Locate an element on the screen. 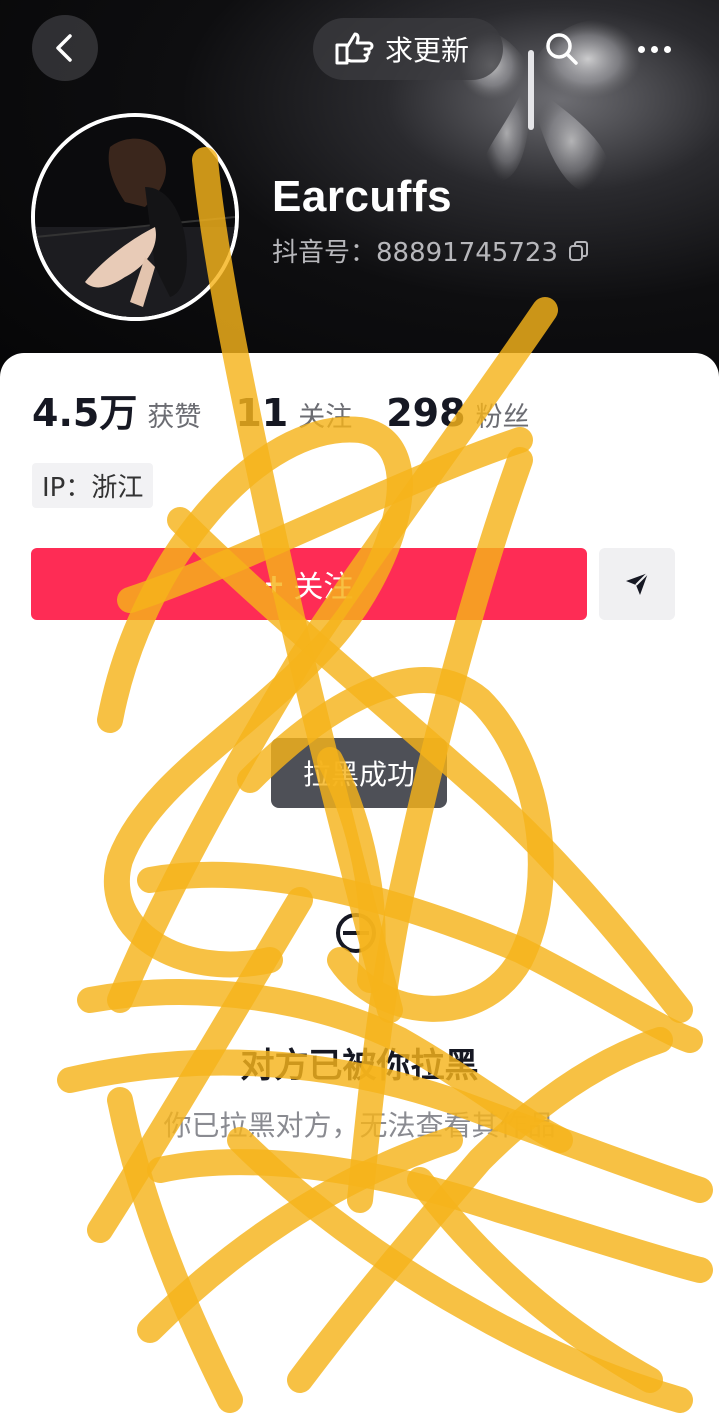 The width and height of the screenshot is (719, 1422). hand-point-icon is located at coordinates (354, 48).